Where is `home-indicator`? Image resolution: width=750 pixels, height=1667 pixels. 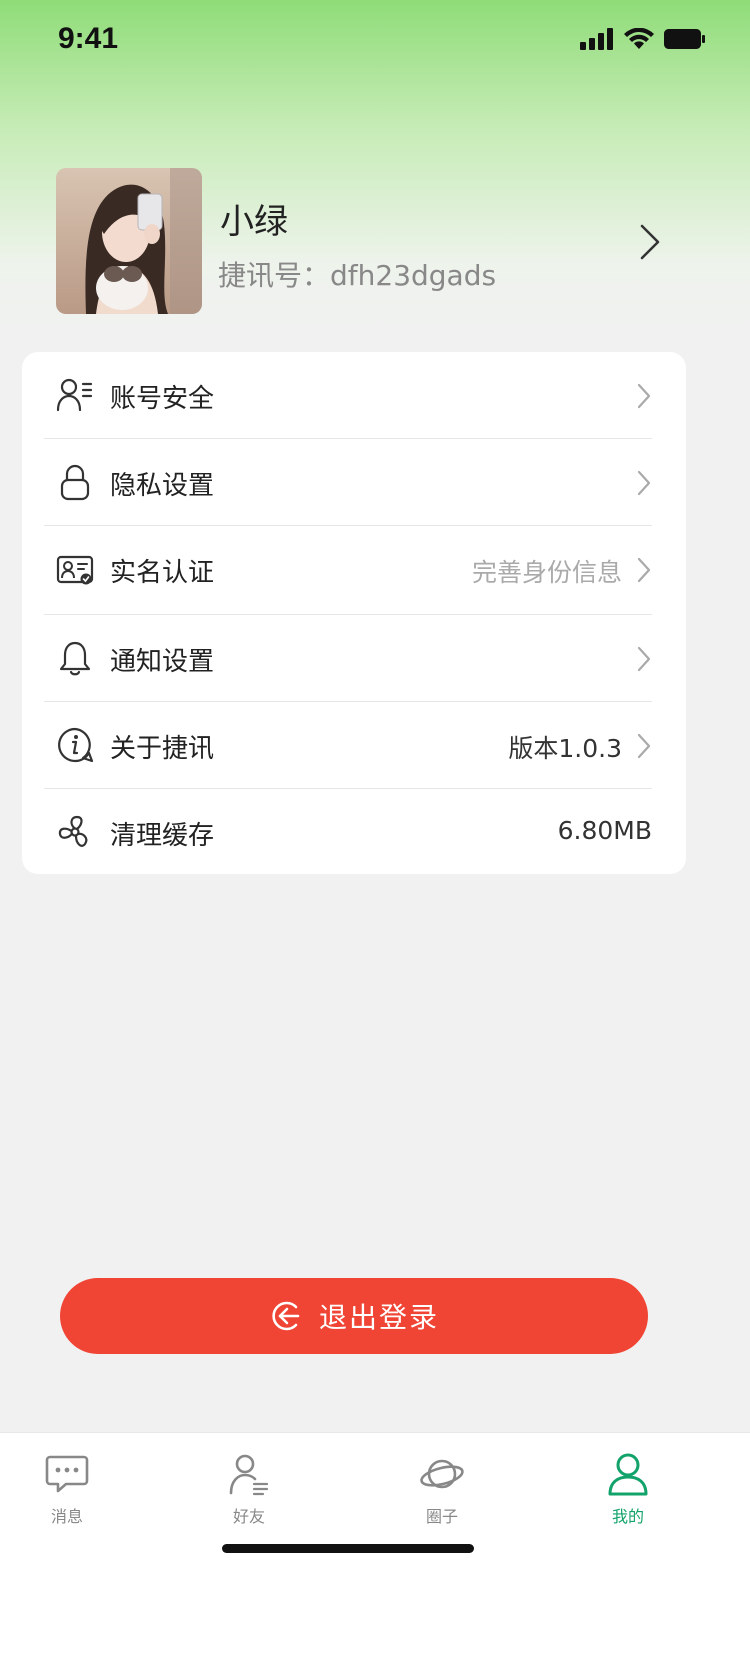 home-indicator is located at coordinates (348, 1548).